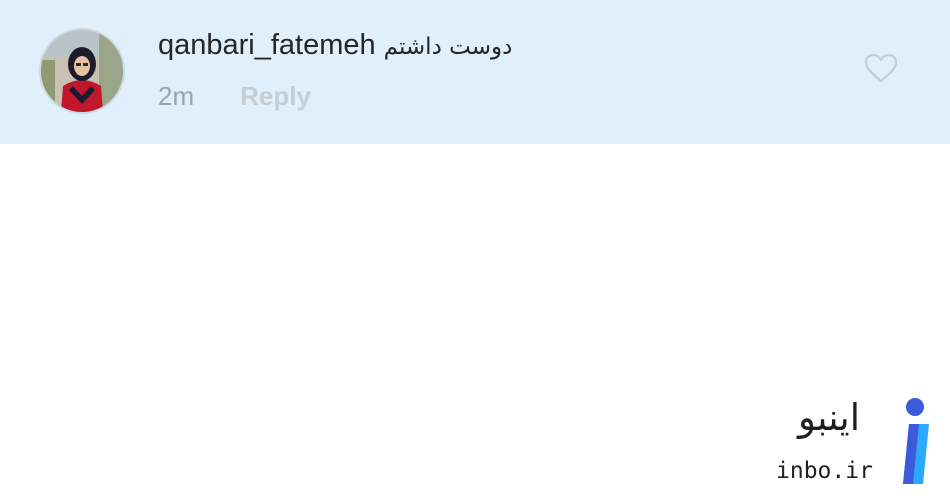 The height and width of the screenshot is (500, 950). I want to click on inbo-logo-icon, so click(915, 441).